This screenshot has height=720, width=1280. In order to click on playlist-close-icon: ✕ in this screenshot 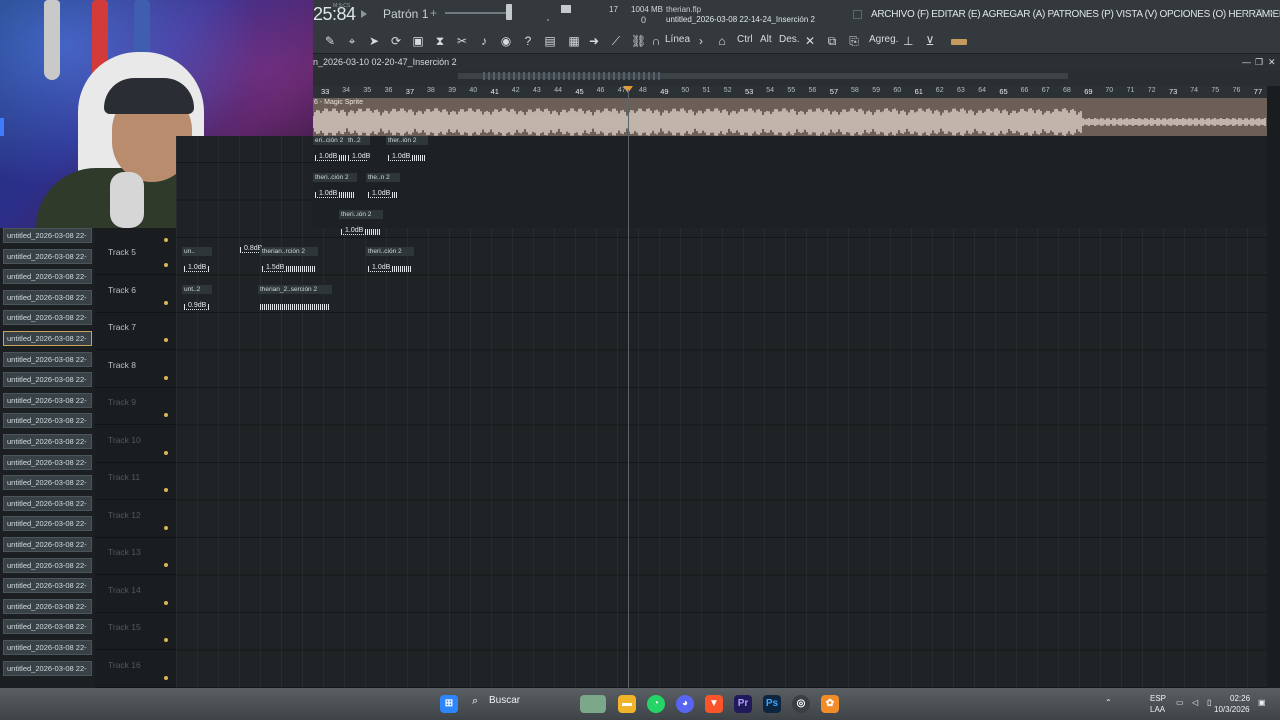, I will do `click(1272, 62)`.